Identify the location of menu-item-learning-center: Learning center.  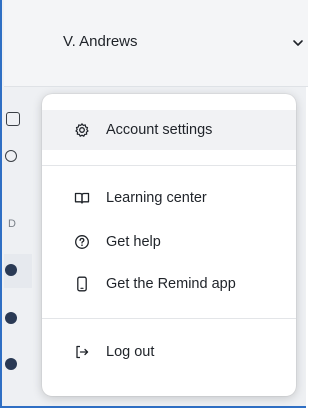
(169, 198).